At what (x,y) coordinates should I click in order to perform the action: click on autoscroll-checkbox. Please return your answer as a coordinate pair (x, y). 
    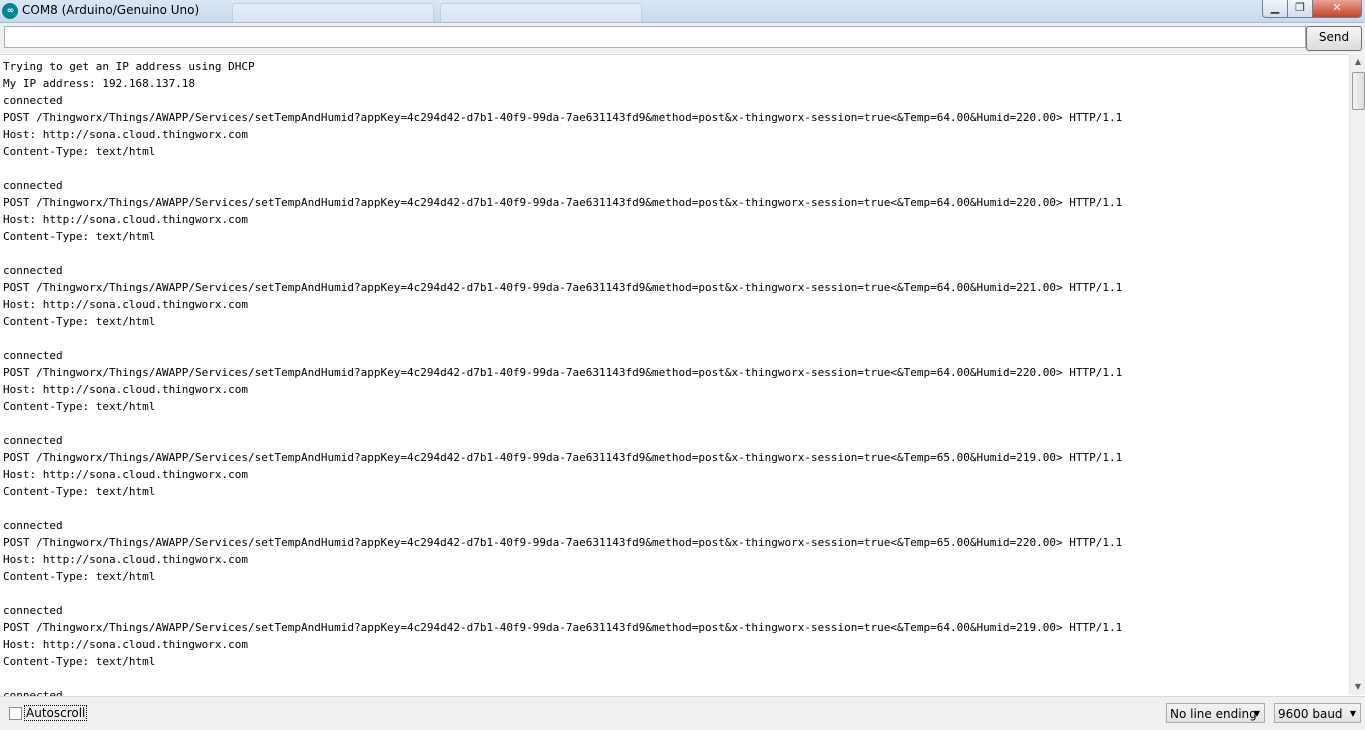
    Looking at the image, I should click on (15, 713).